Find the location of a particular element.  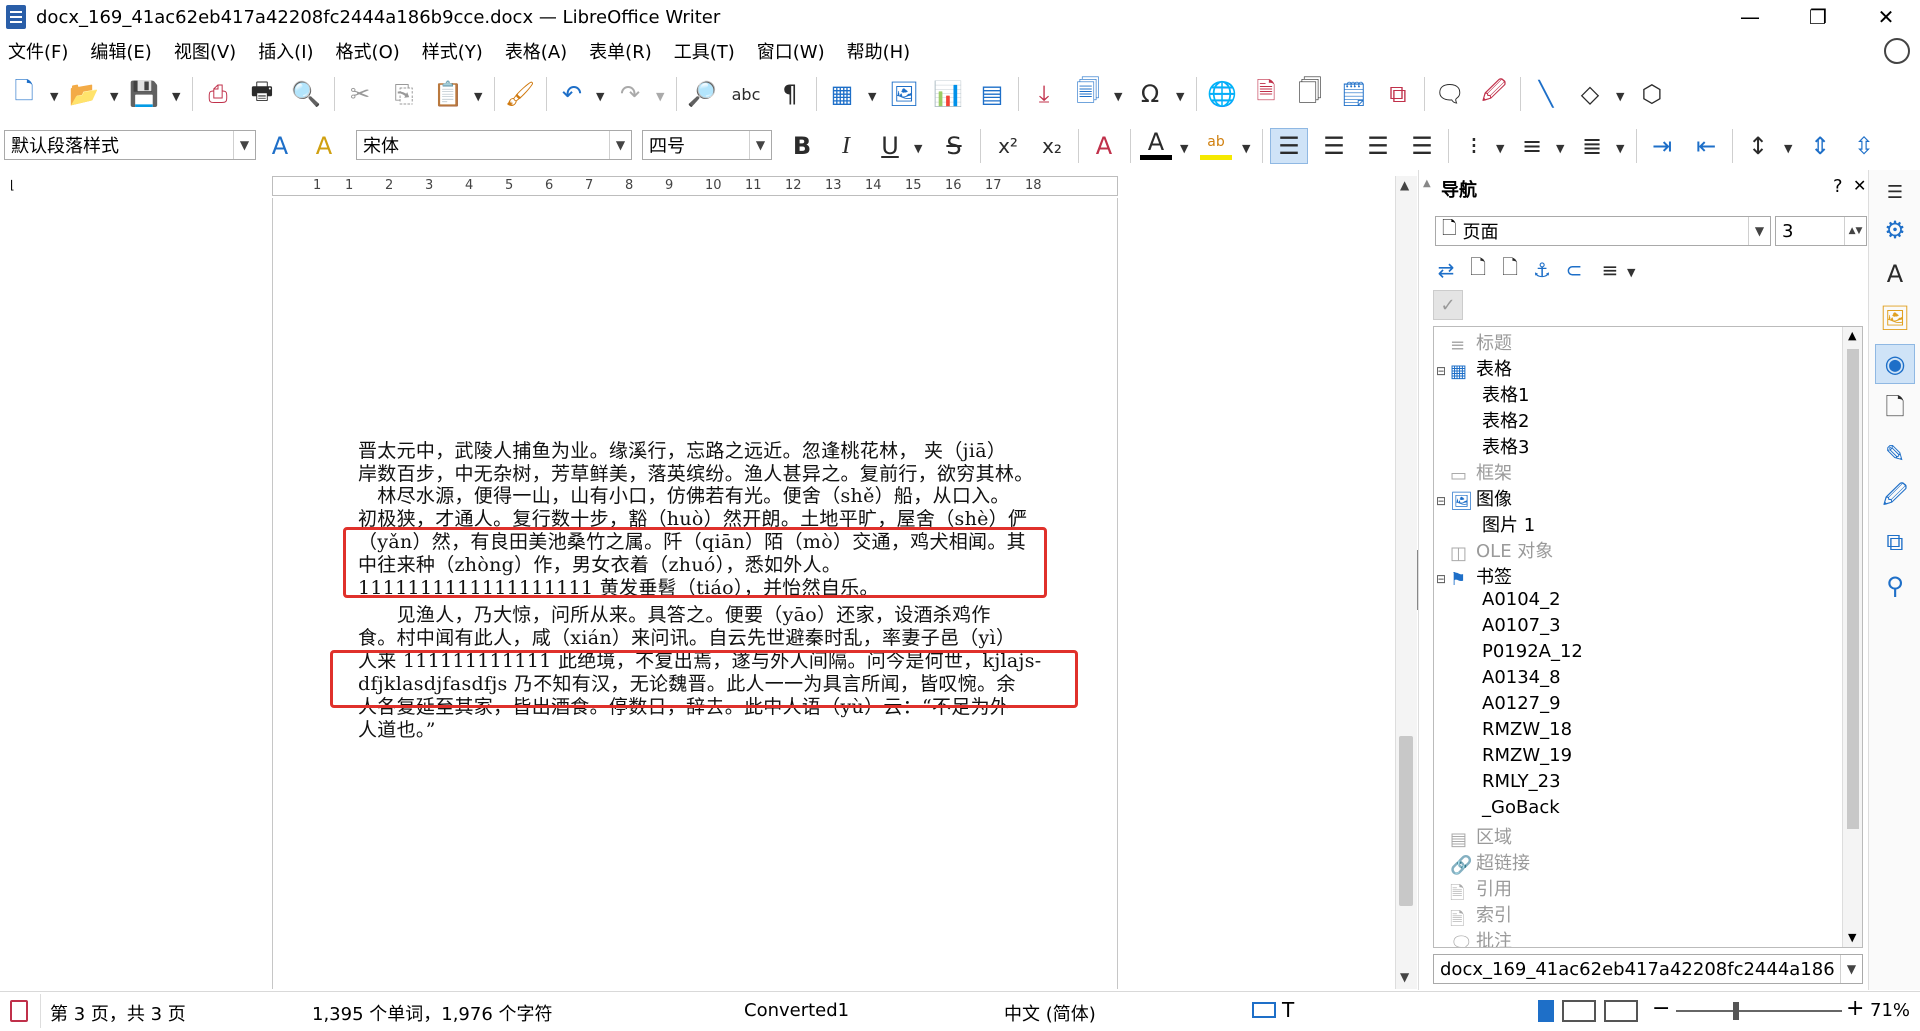

outline-list-icon: ≣ is located at coordinates (1592, 146).